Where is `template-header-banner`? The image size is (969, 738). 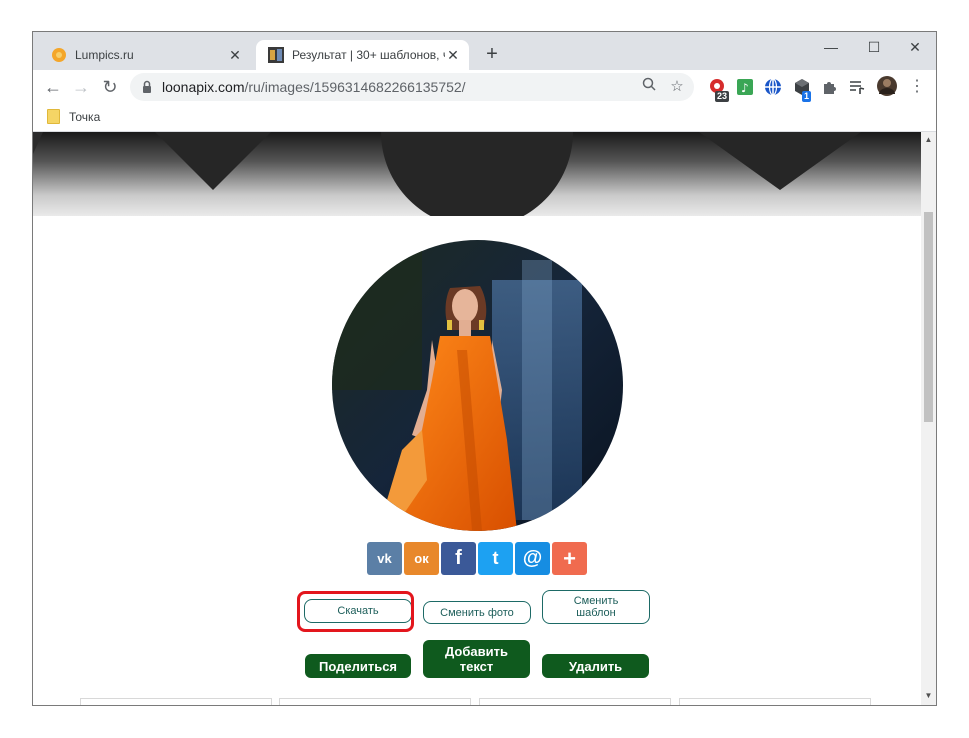 template-header-banner is located at coordinates (477, 174).